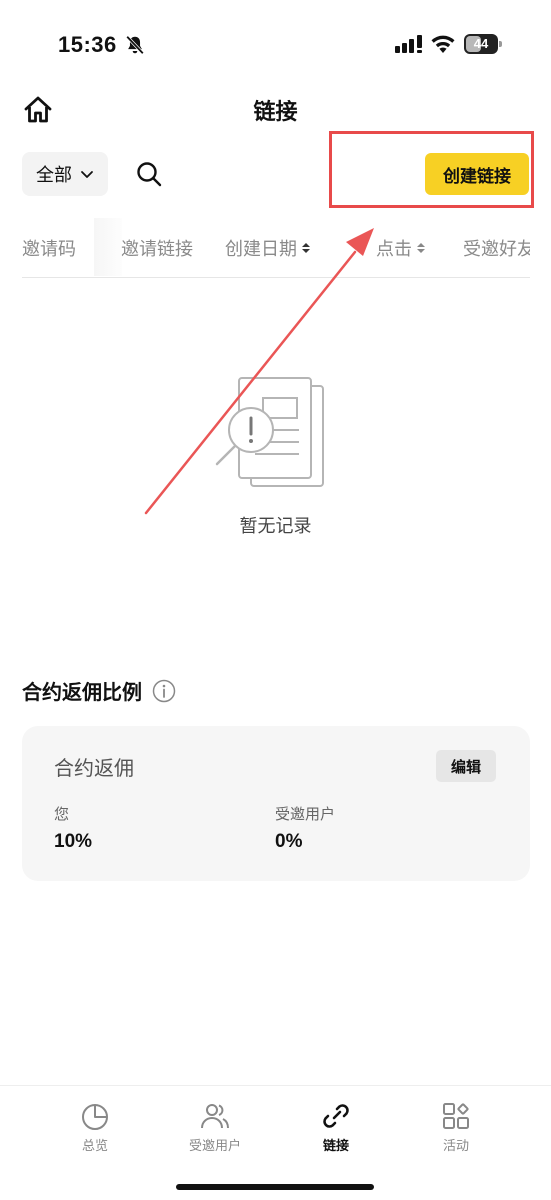  What do you see at coordinates (275, 112) in the screenshot?
I see `page-title: 链接` at bounding box center [275, 112].